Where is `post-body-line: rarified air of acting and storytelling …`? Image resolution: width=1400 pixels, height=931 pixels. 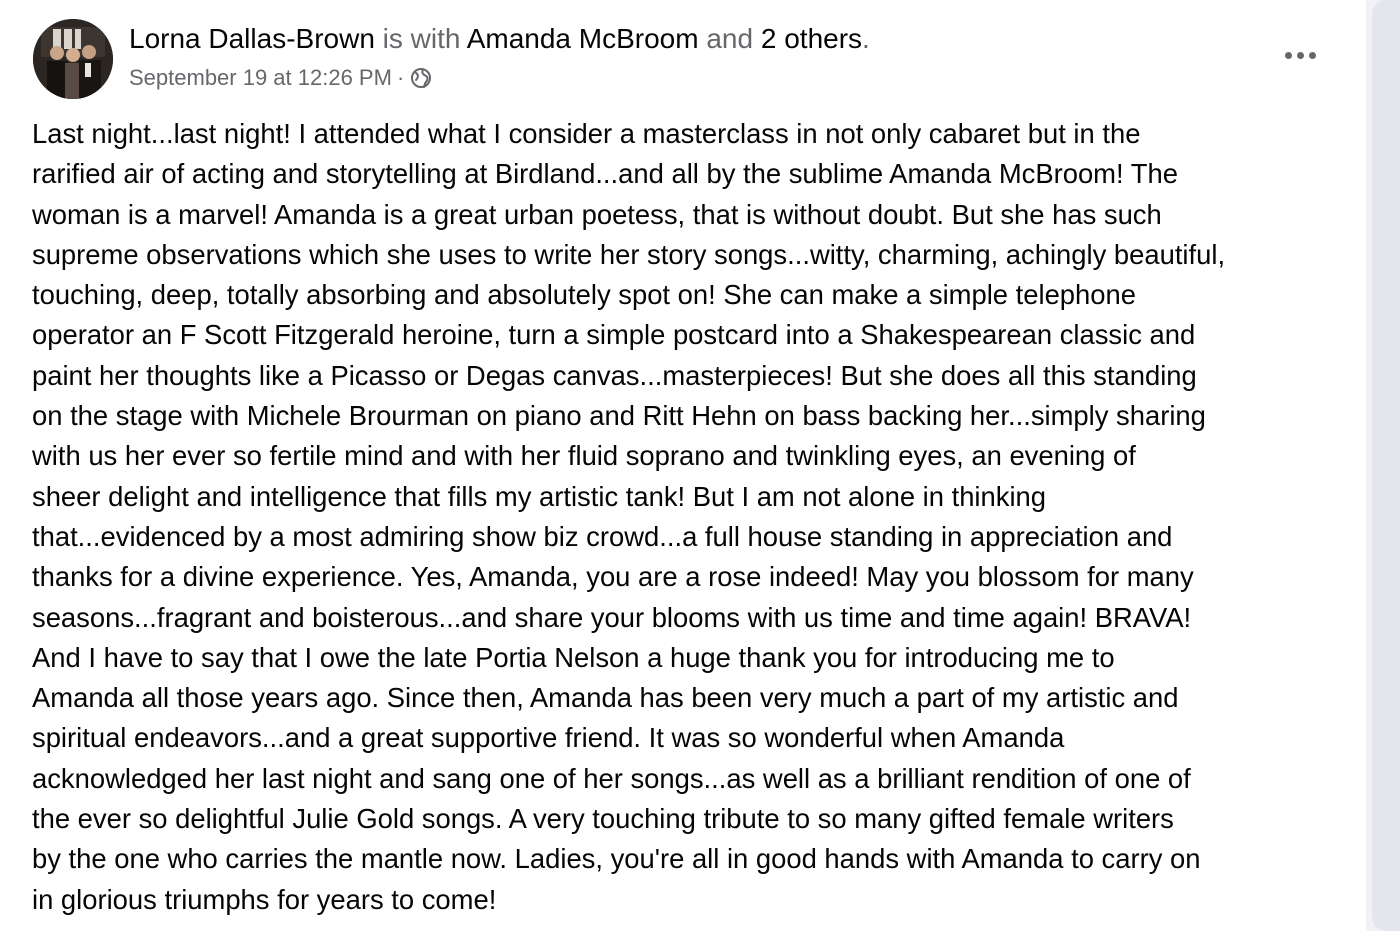
post-body-line: rarified air of acting and storytelling … is located at coordinates (605, 174).